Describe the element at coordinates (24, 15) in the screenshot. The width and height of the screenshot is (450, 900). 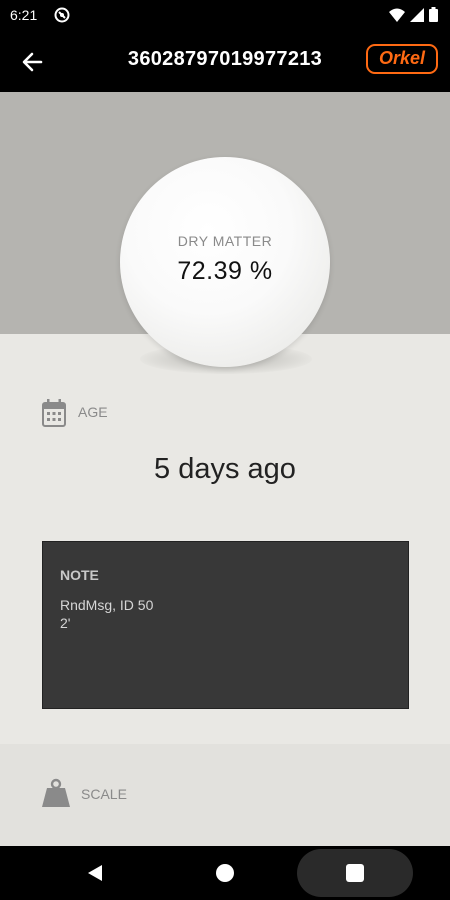
I see `status-time: 6:21` at that location.